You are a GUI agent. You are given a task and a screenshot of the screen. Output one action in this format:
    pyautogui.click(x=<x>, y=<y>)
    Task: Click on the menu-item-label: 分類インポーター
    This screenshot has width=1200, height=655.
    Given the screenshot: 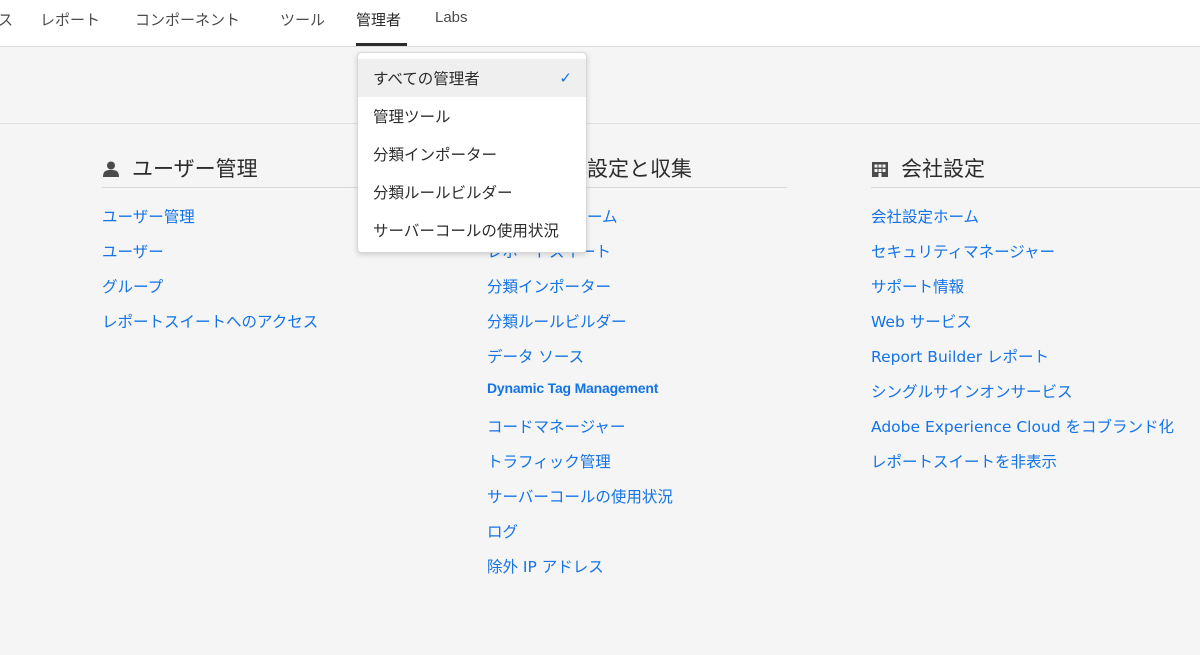 What is the action you would take?
    pyautogui.click(x=435, y=155)
    